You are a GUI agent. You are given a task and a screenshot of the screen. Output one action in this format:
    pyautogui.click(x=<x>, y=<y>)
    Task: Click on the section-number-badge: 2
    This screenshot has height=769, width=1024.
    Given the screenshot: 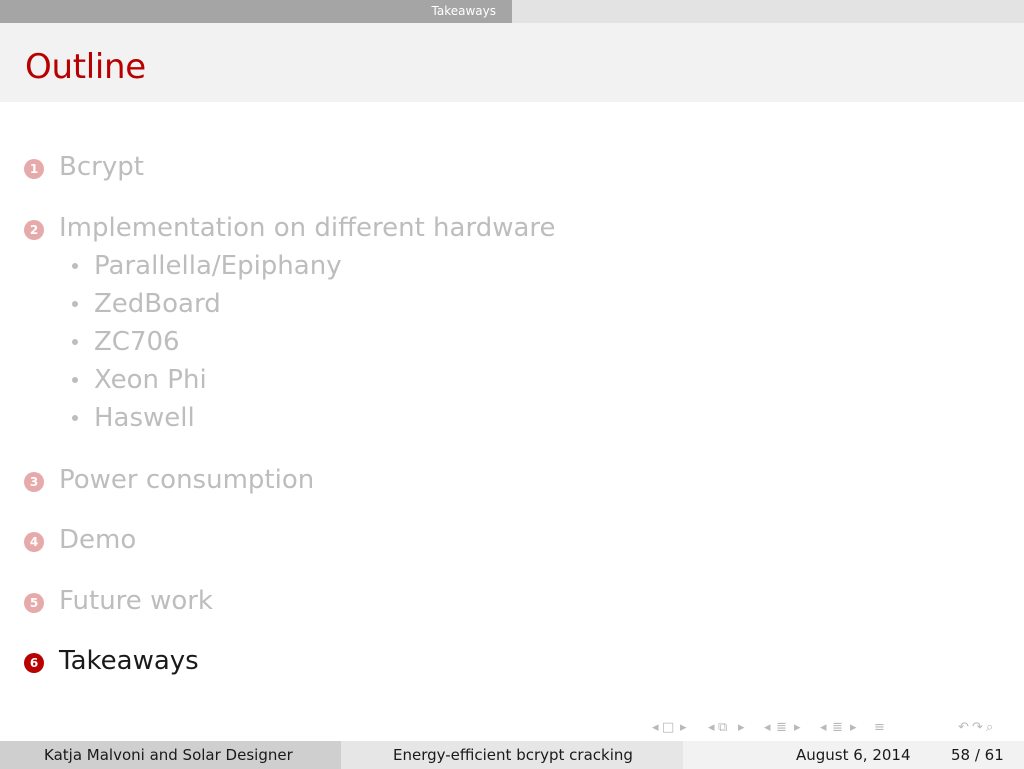 What is the action you would take?
    pyautogui.click(x=34, y=230)
    